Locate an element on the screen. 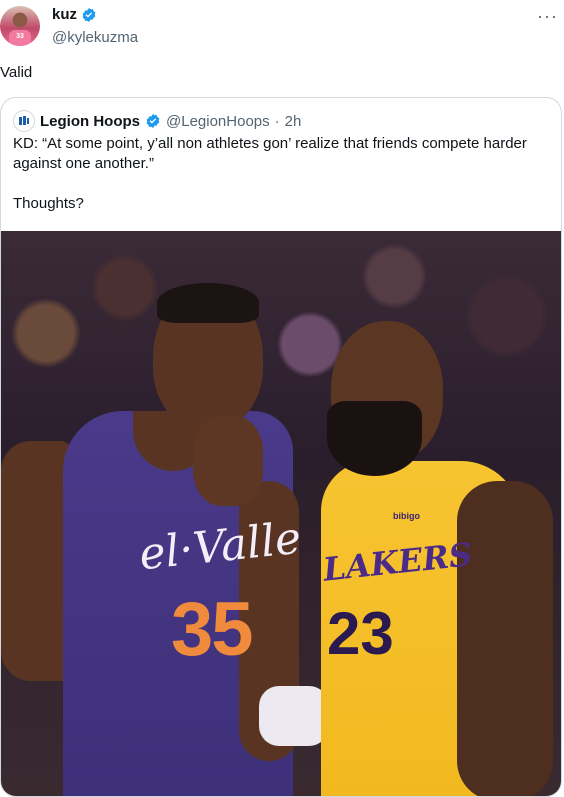 This screenshot has width=564, height=797. legion-hoops-avatar-icon is located at coordinates (24, 121).